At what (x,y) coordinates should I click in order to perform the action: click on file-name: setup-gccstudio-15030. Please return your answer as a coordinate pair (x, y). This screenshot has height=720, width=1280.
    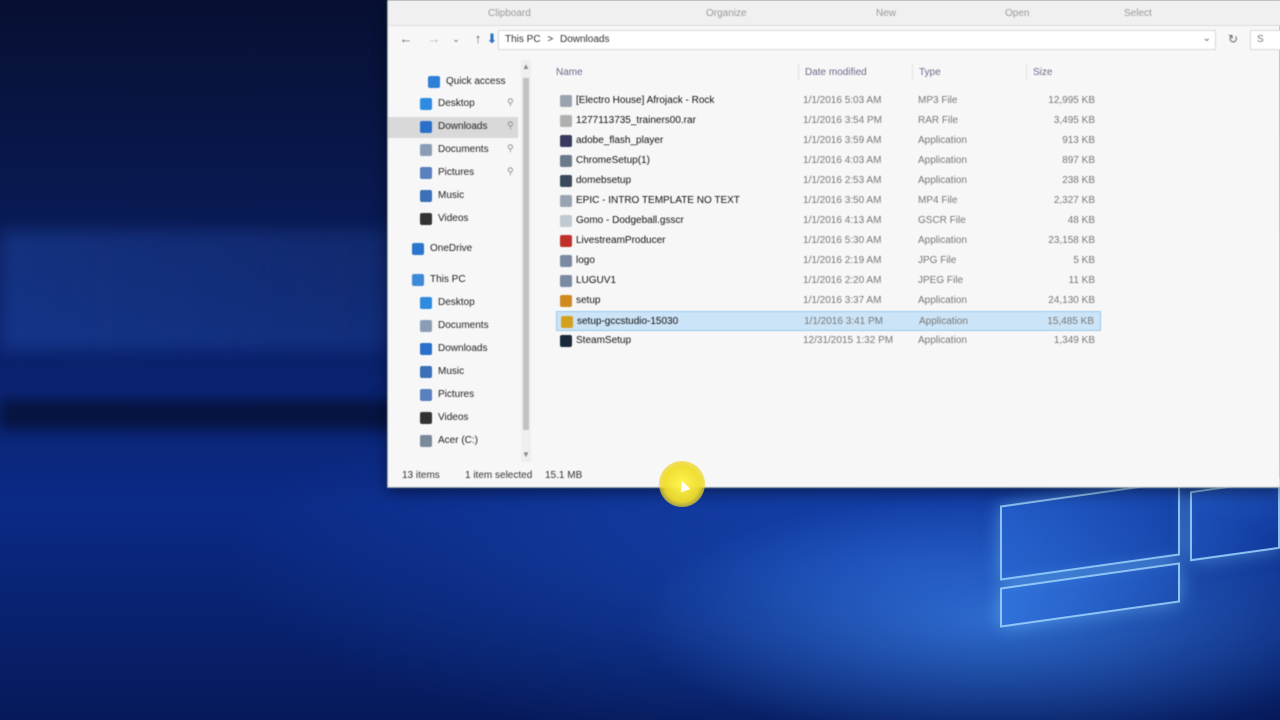
    Looking at the image, I should click on (628, 321).